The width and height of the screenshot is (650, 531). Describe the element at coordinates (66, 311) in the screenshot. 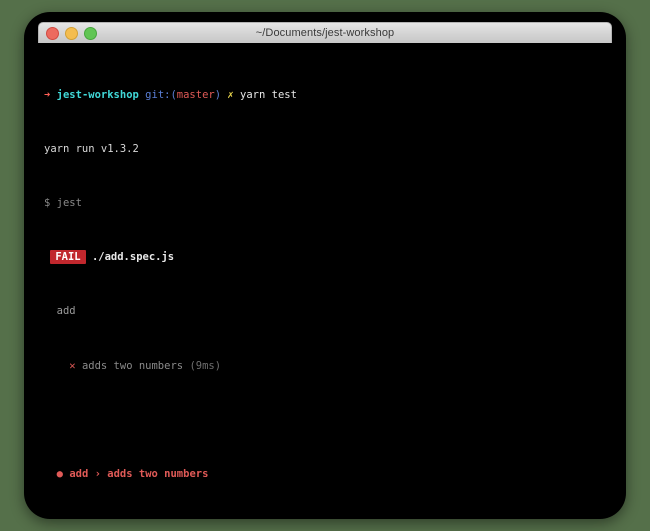

I see `suite-name: add` at that location.